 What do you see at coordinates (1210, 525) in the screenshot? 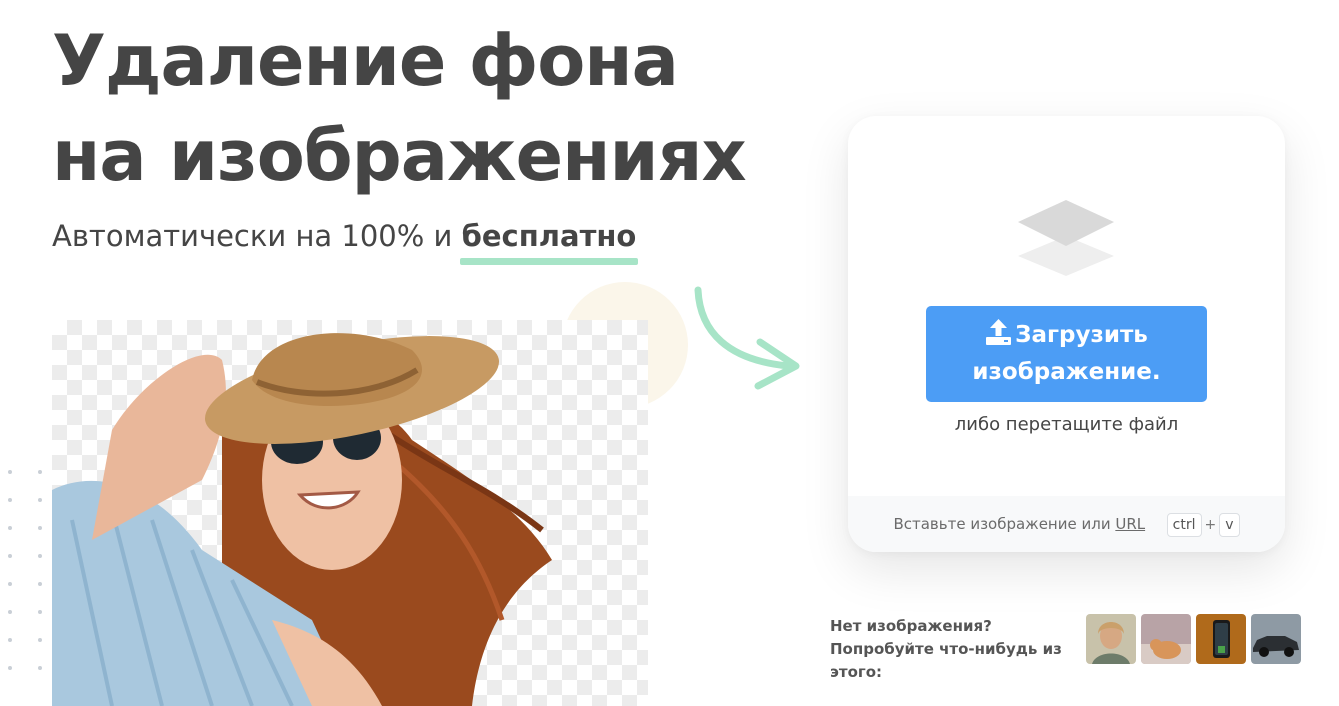
I see `plus-sign: +` at bounding box center [1210, 525].